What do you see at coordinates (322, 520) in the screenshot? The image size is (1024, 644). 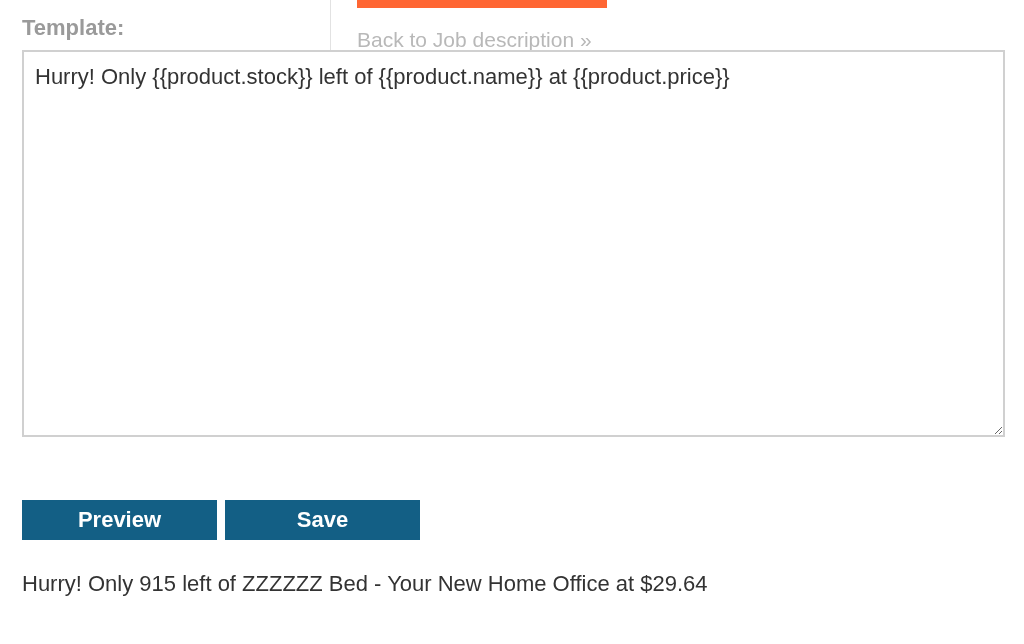 I see `save-button: Save` at bounding box center [322, 520].